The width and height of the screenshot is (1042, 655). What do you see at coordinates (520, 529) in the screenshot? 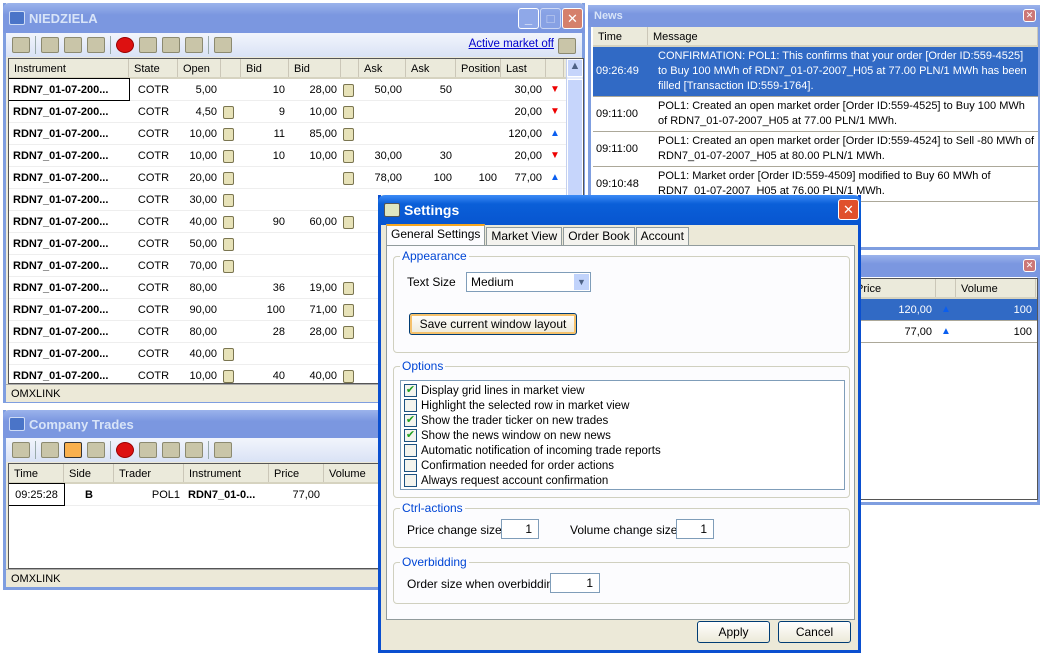
I see `price-change-input: 1` at bounding box center [520, 529].